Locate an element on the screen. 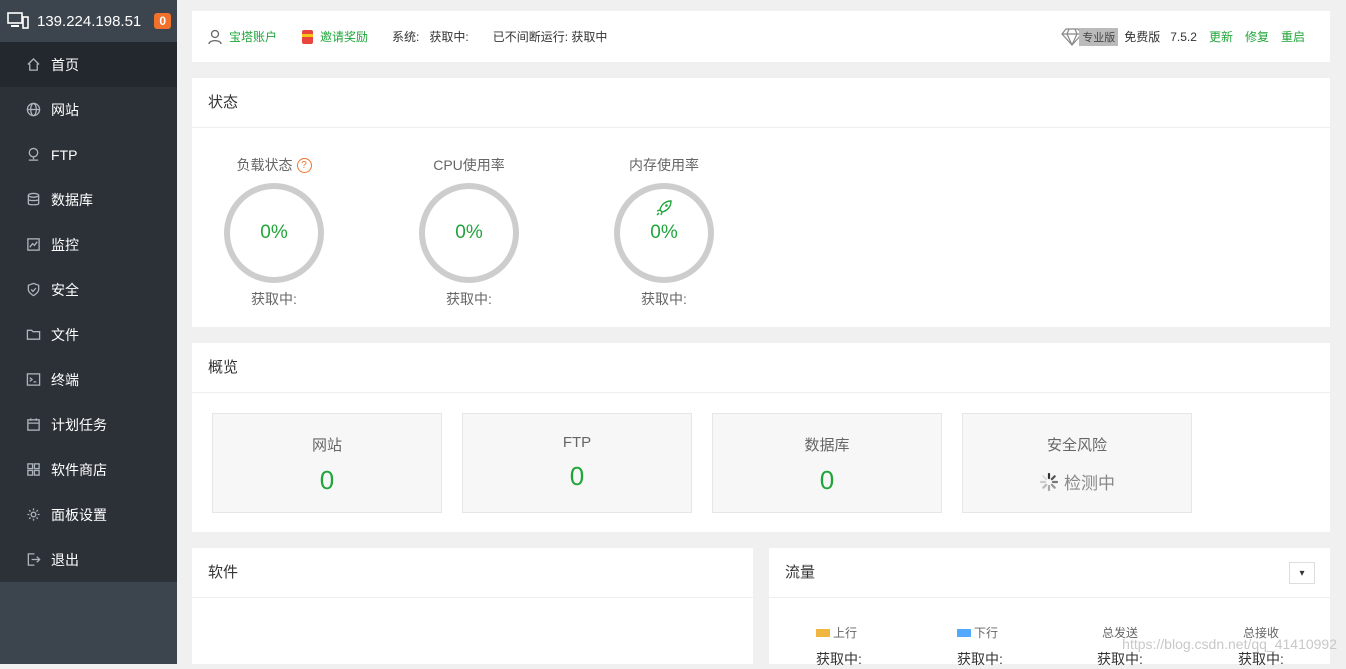 The width and height of the screenshot is (1346, 669). software-title: 软件 is located at coordinates (472, 573).